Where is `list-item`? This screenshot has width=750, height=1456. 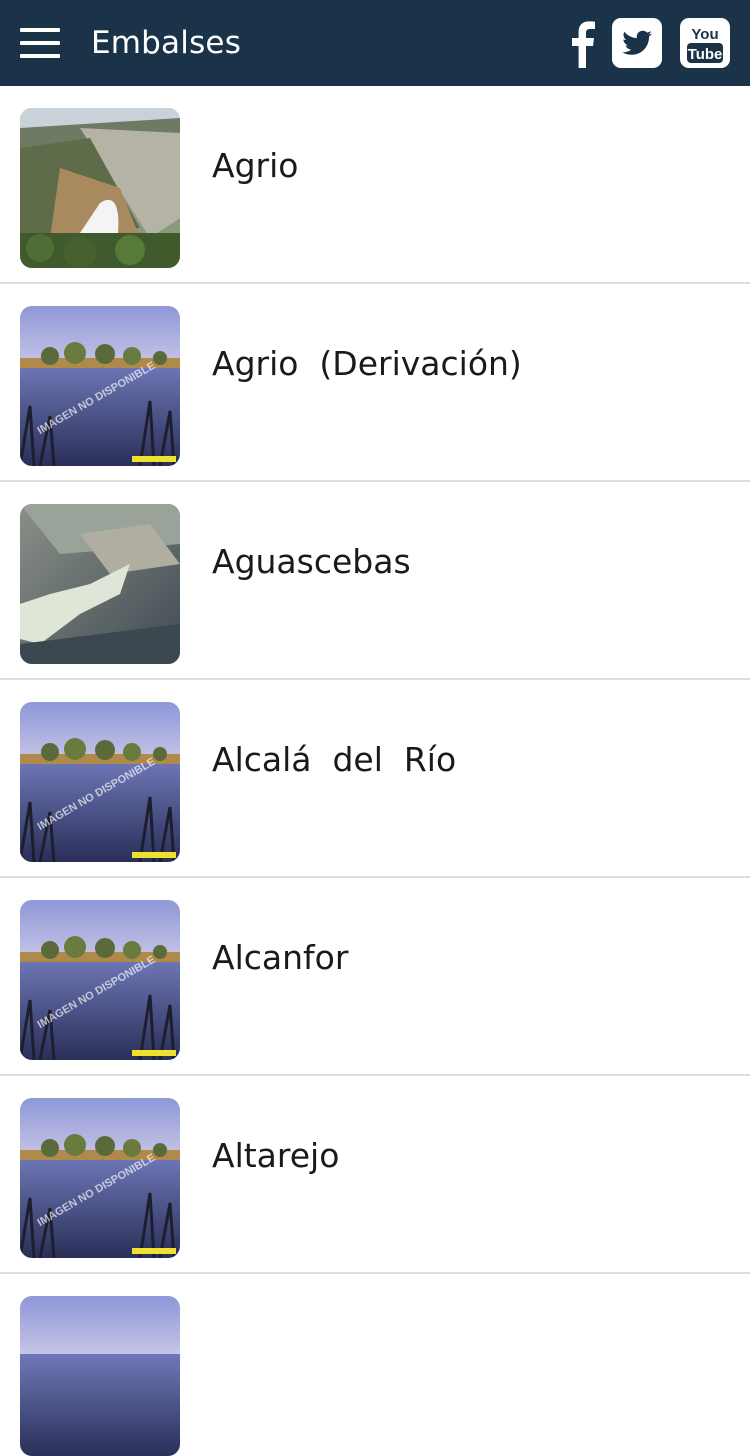 list-item is located at coordinates (375, 1365).